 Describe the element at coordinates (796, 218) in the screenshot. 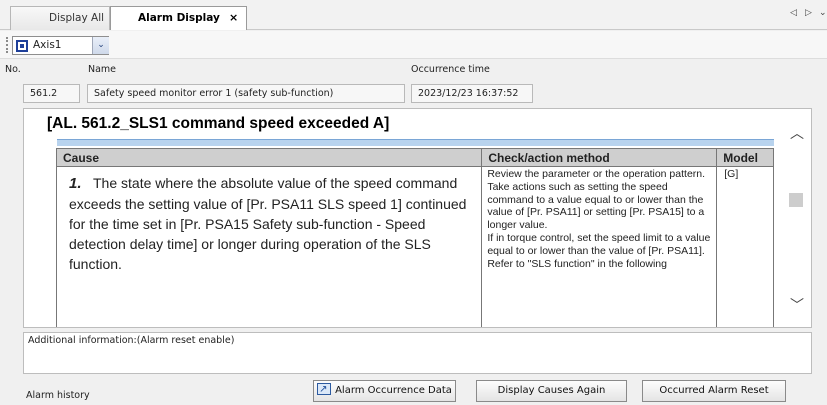

I see `detail-scrollbar: ︿ ﹀` at that location.